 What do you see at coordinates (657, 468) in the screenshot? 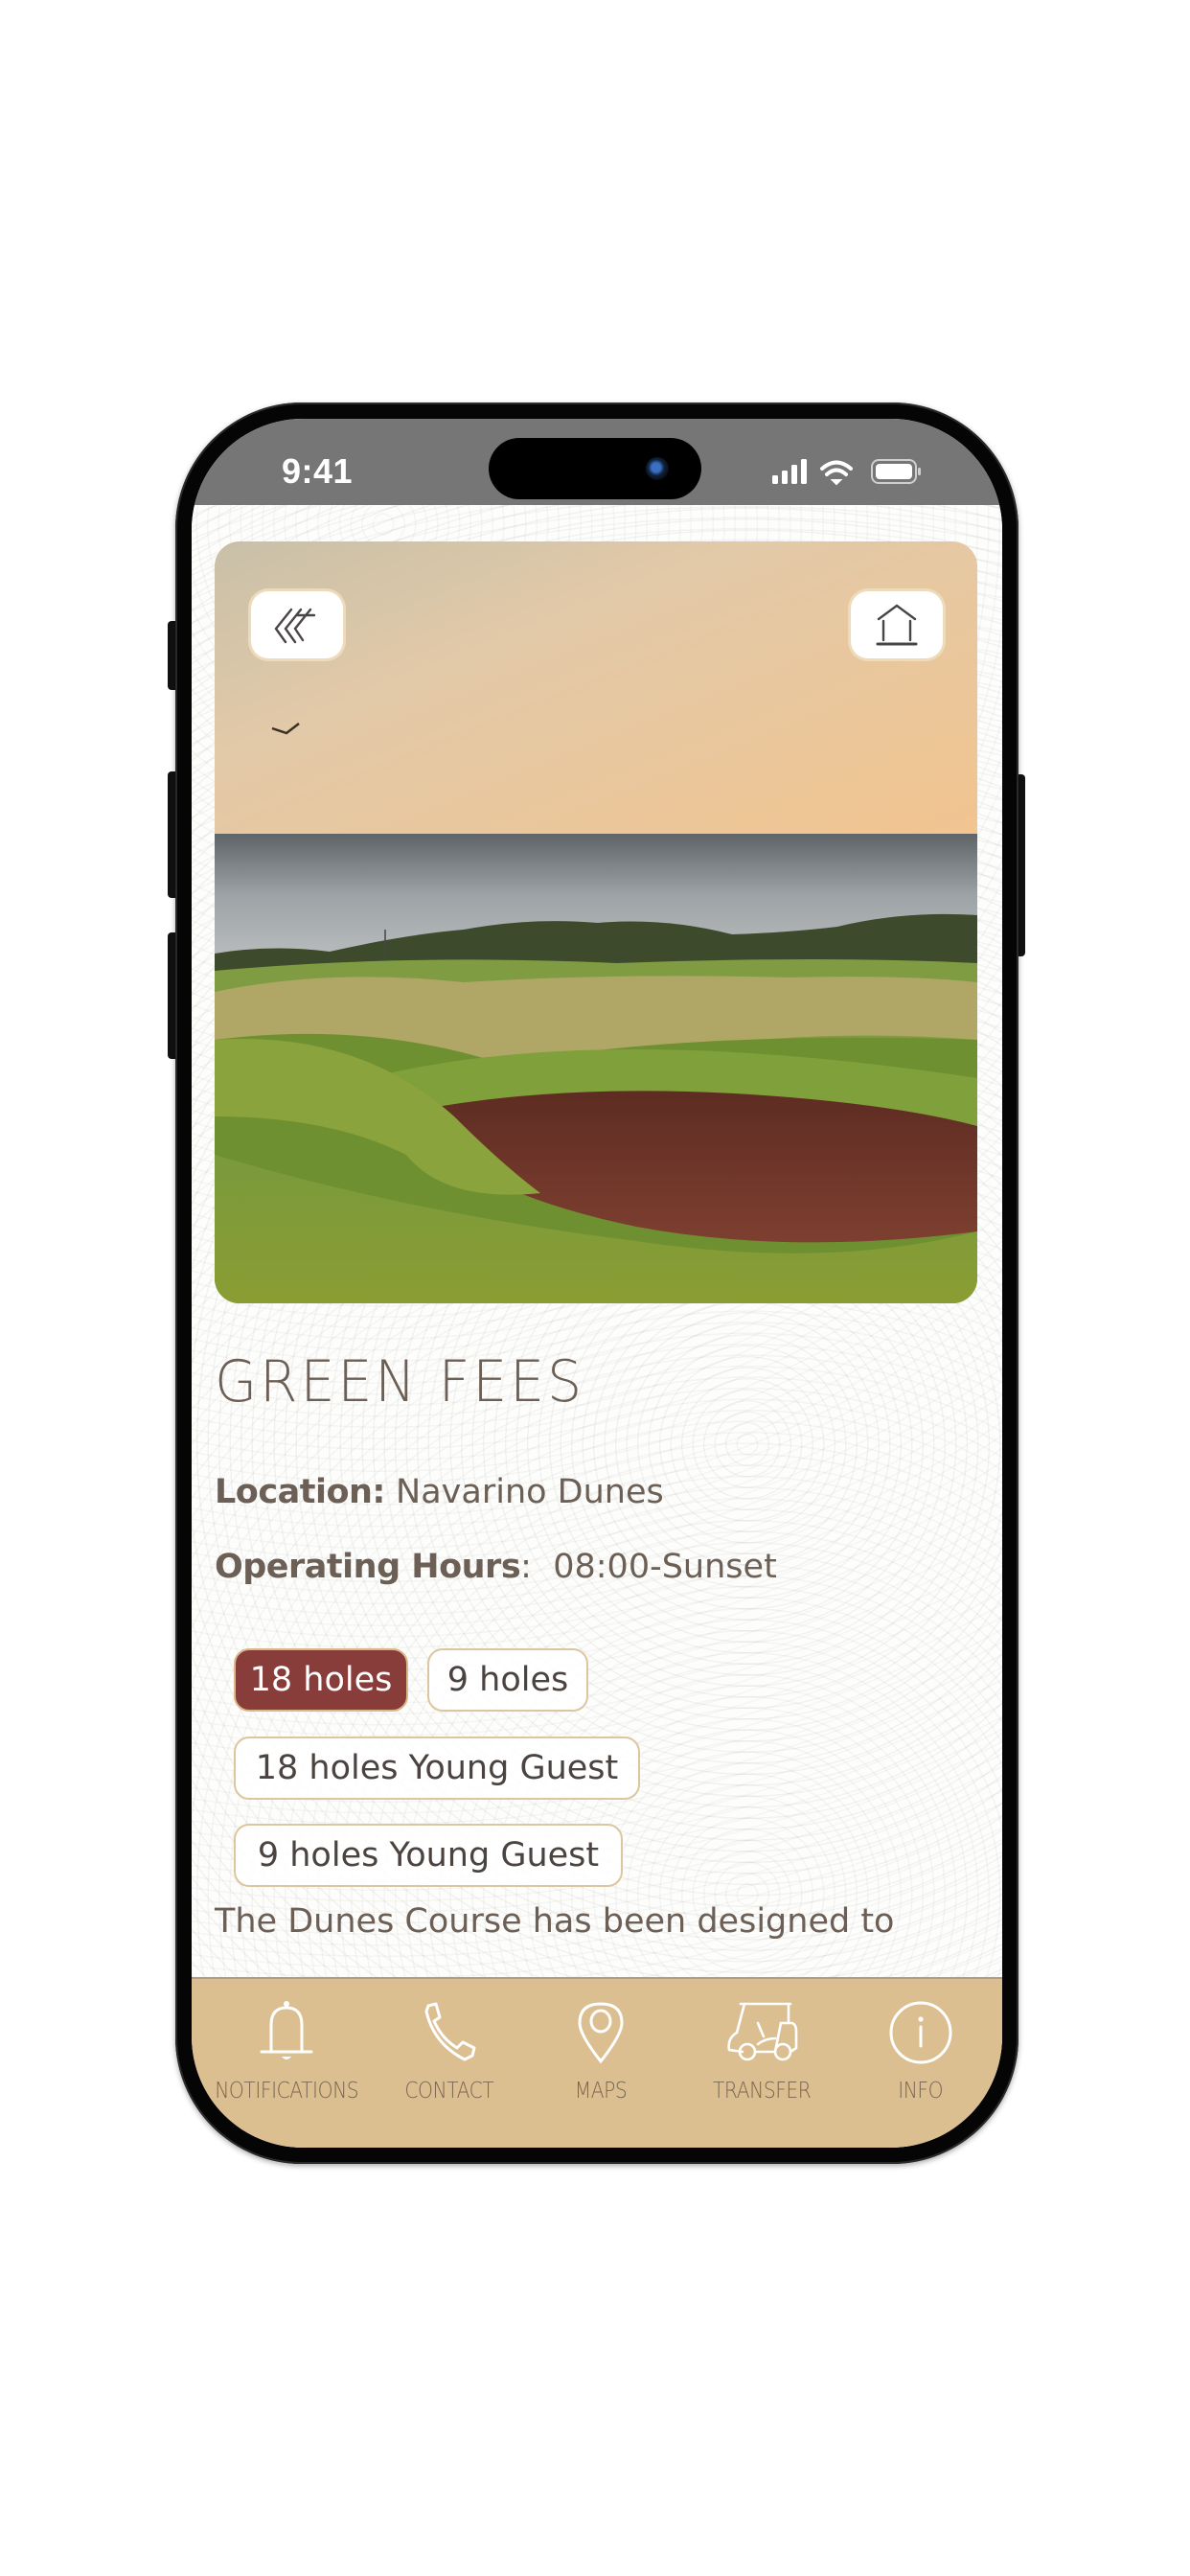
I see `front-camera` at bounding box center [657, 468].